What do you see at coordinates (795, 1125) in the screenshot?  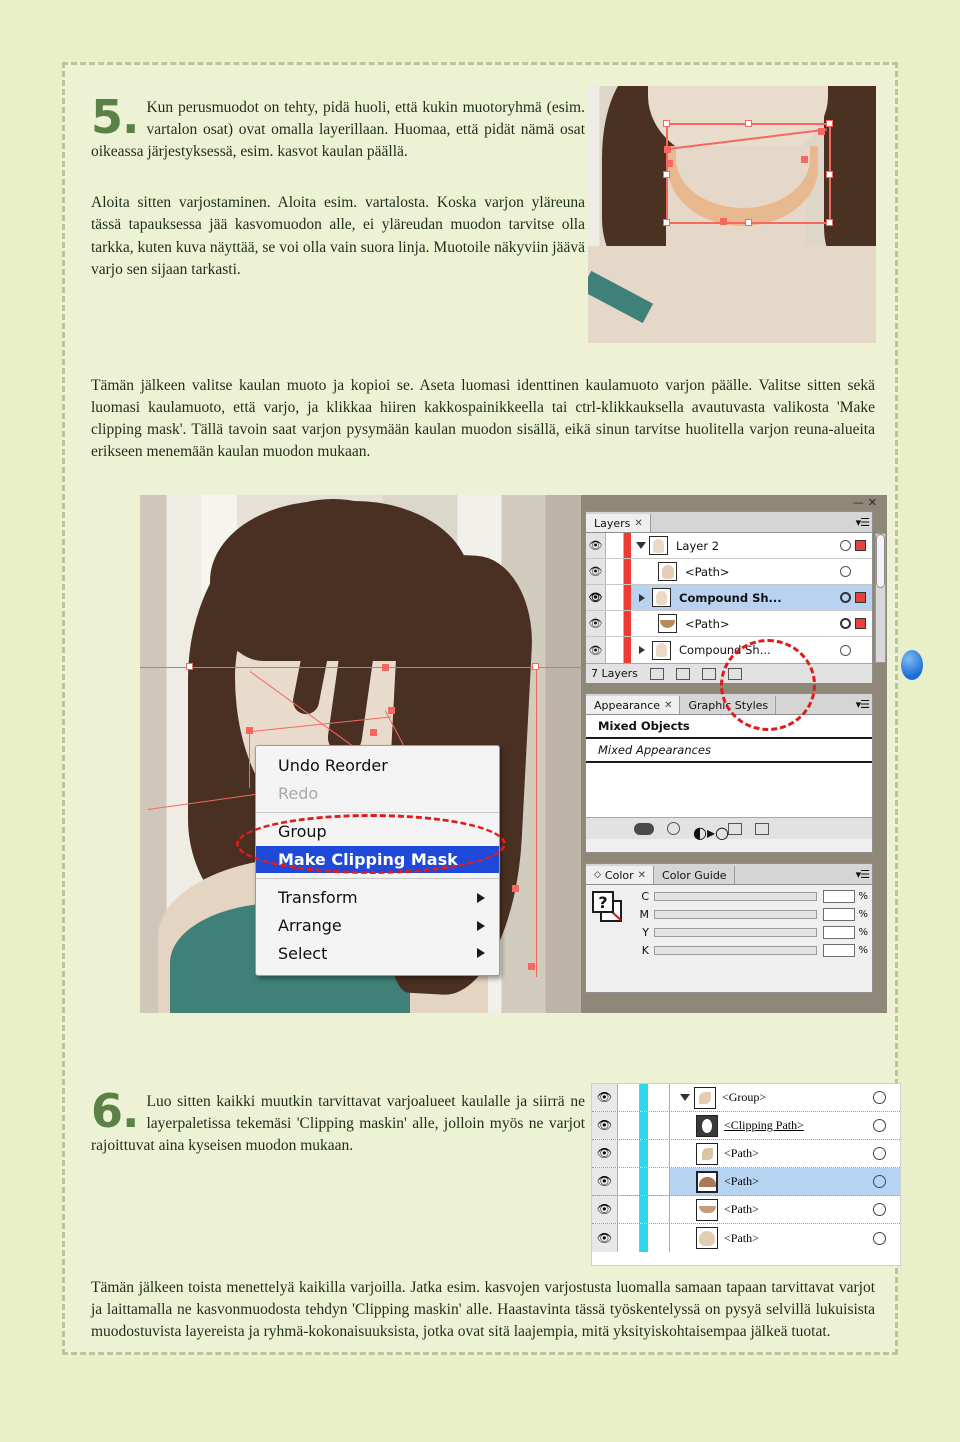 I see `layer-name: <Clipping Path>` at bounding box center [795, 1125].